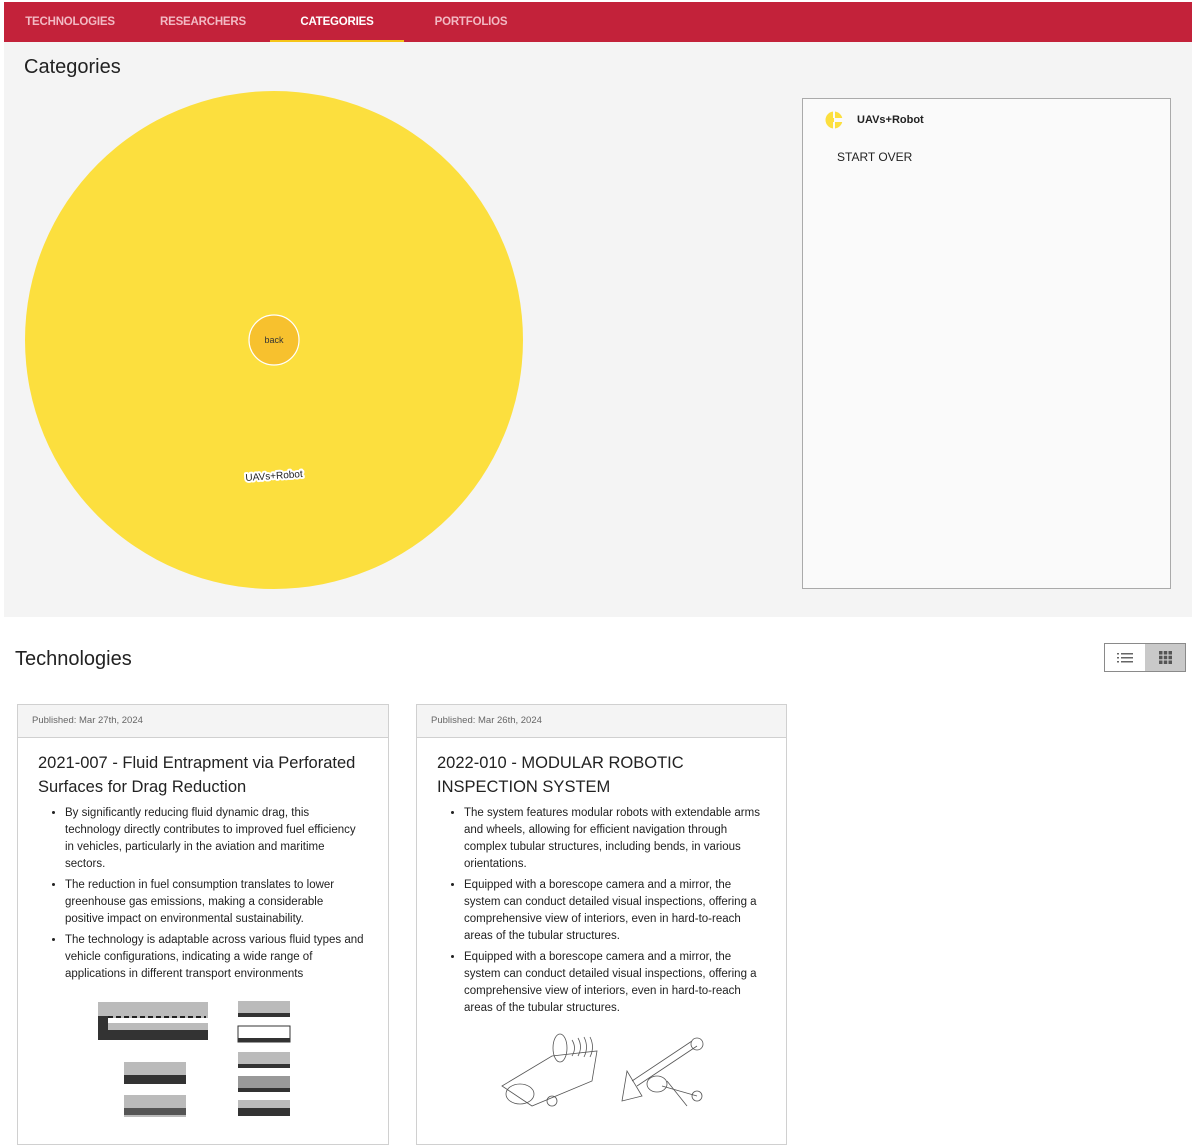  What do you see at coordinates (203, 721) in the screenshot?
I see `published-date: Published: Mar 27th, 2024` at bounding box center [203, 721].